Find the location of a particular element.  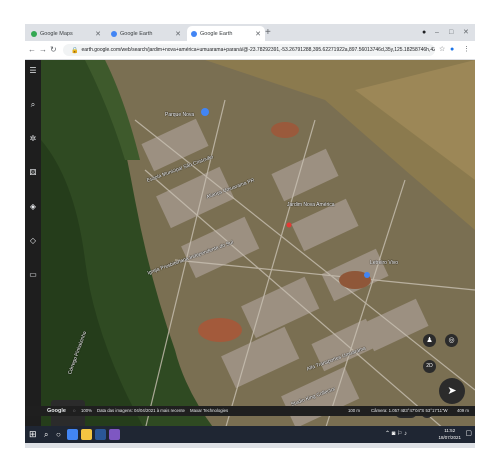

label-jardim-nova-america: Jardim Nova América is located at coordinates (311, 205).